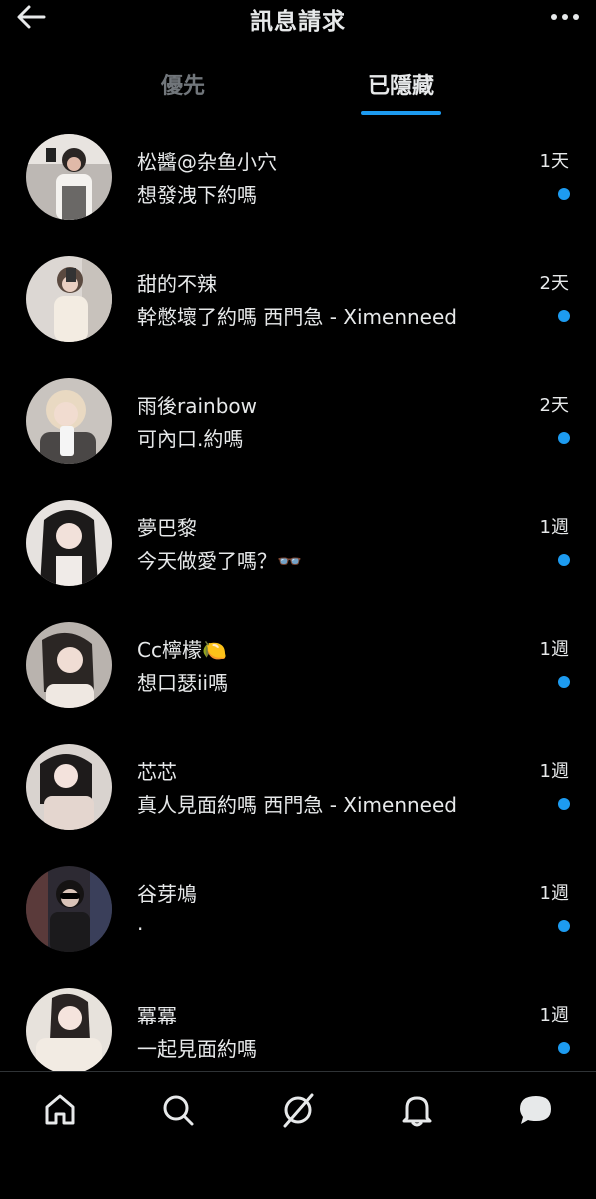 The image size is (596, 1199). Describe the element at coordinates (183, 683) in the screenshot. I see `message-preview: 想口瑟ii嗎` at that location.